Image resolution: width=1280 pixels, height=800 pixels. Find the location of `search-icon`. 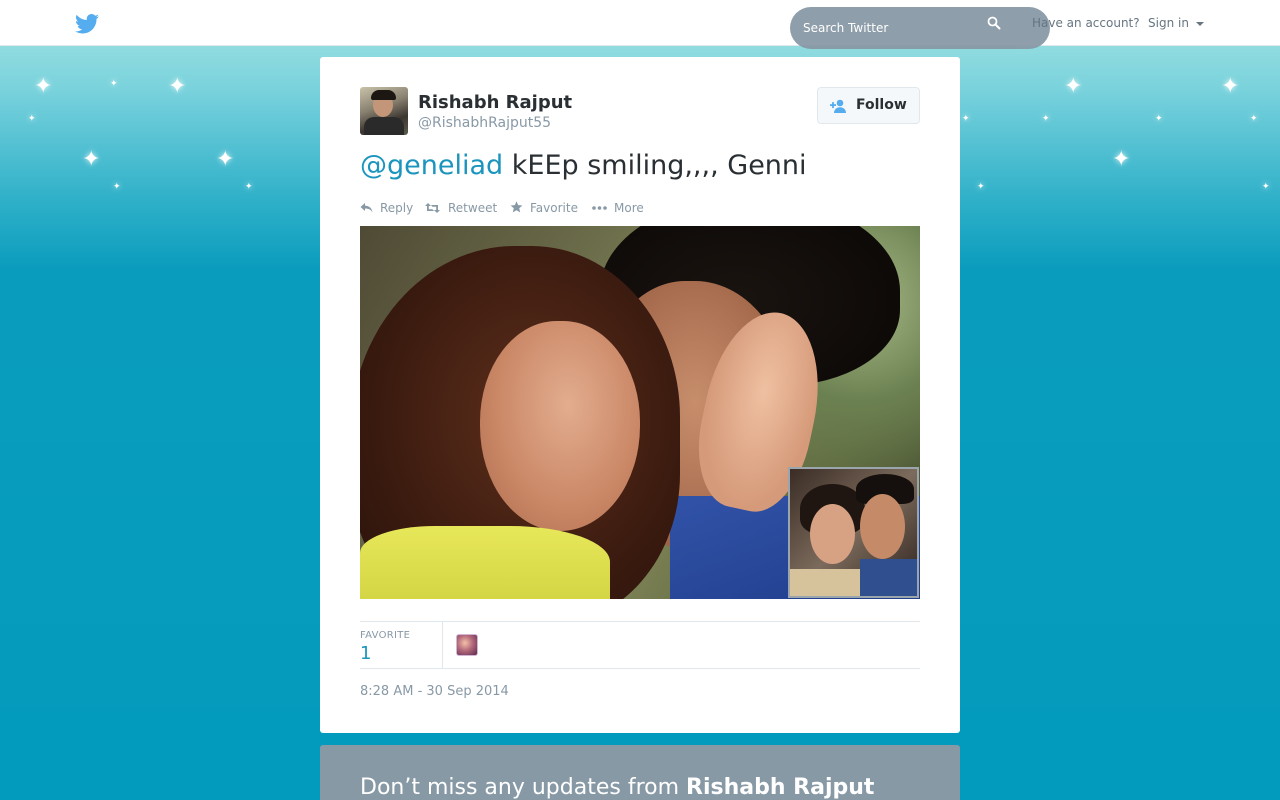

search-icon is located at coordinates (994, 23).